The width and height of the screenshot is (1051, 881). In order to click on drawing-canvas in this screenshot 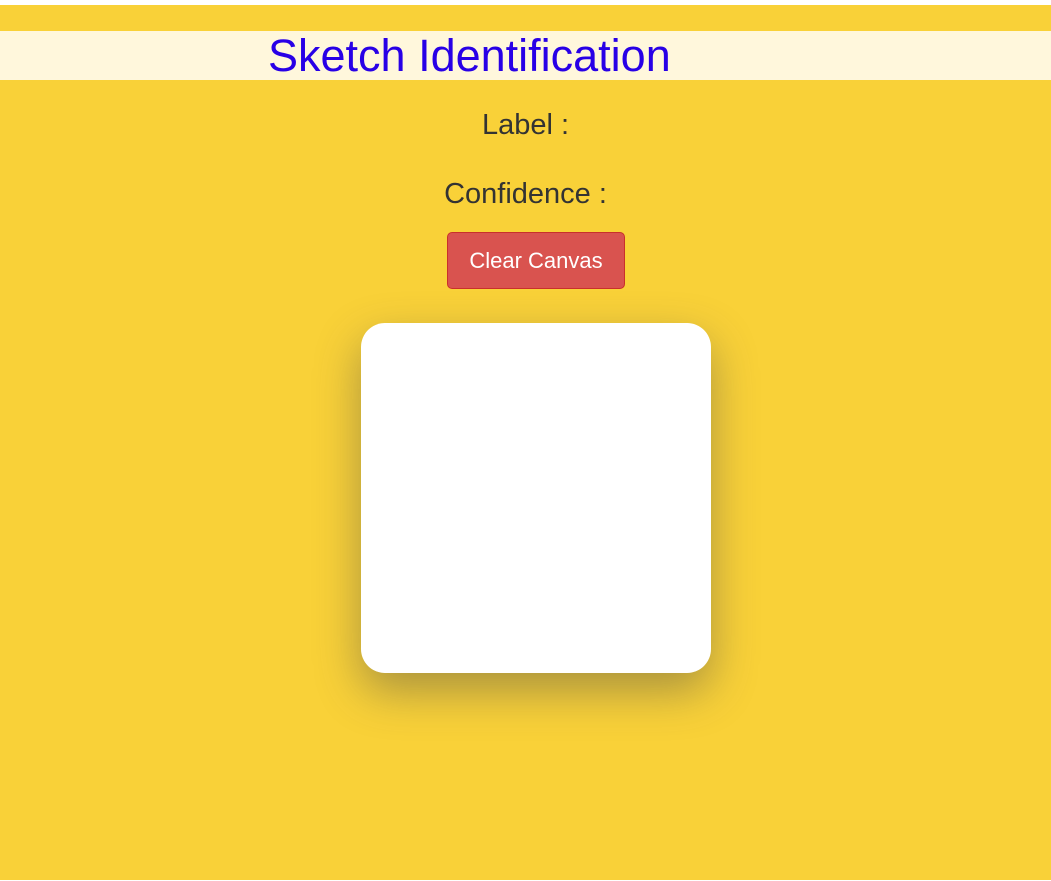, I will do `click(536, 498)`.